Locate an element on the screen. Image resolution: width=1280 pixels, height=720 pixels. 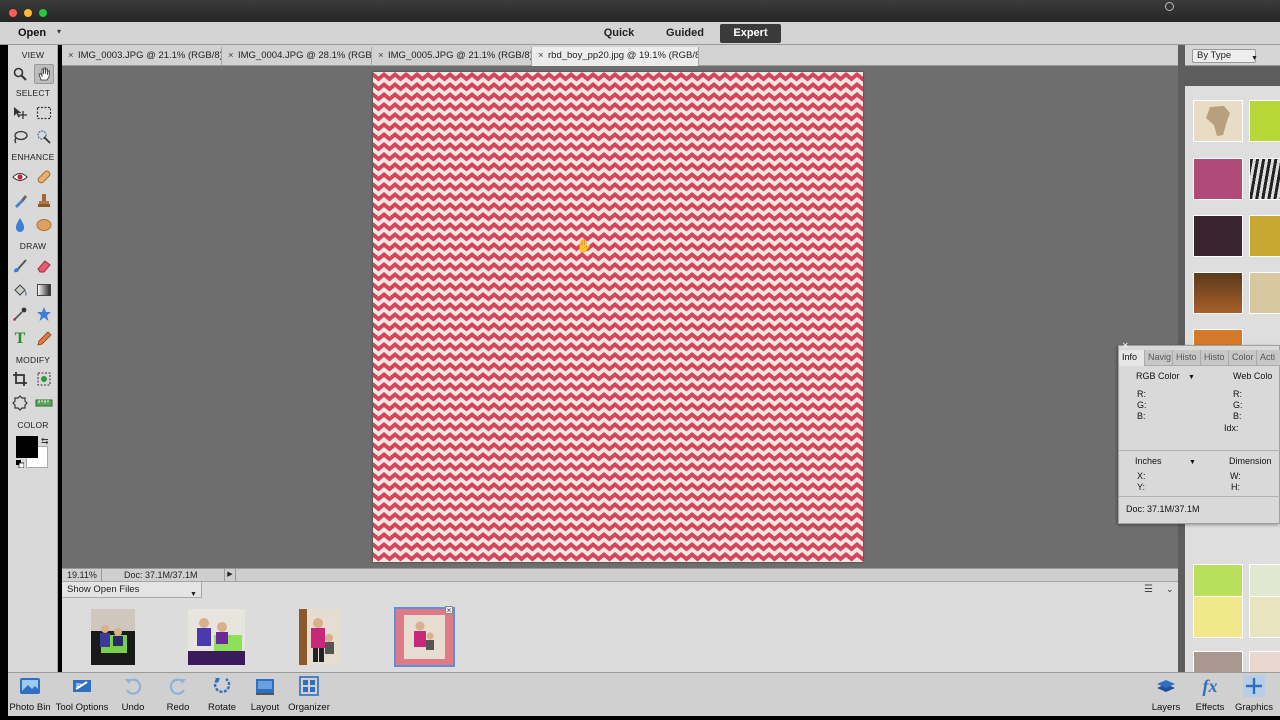
redo-button: Redo is located at coordinates (178, 694).